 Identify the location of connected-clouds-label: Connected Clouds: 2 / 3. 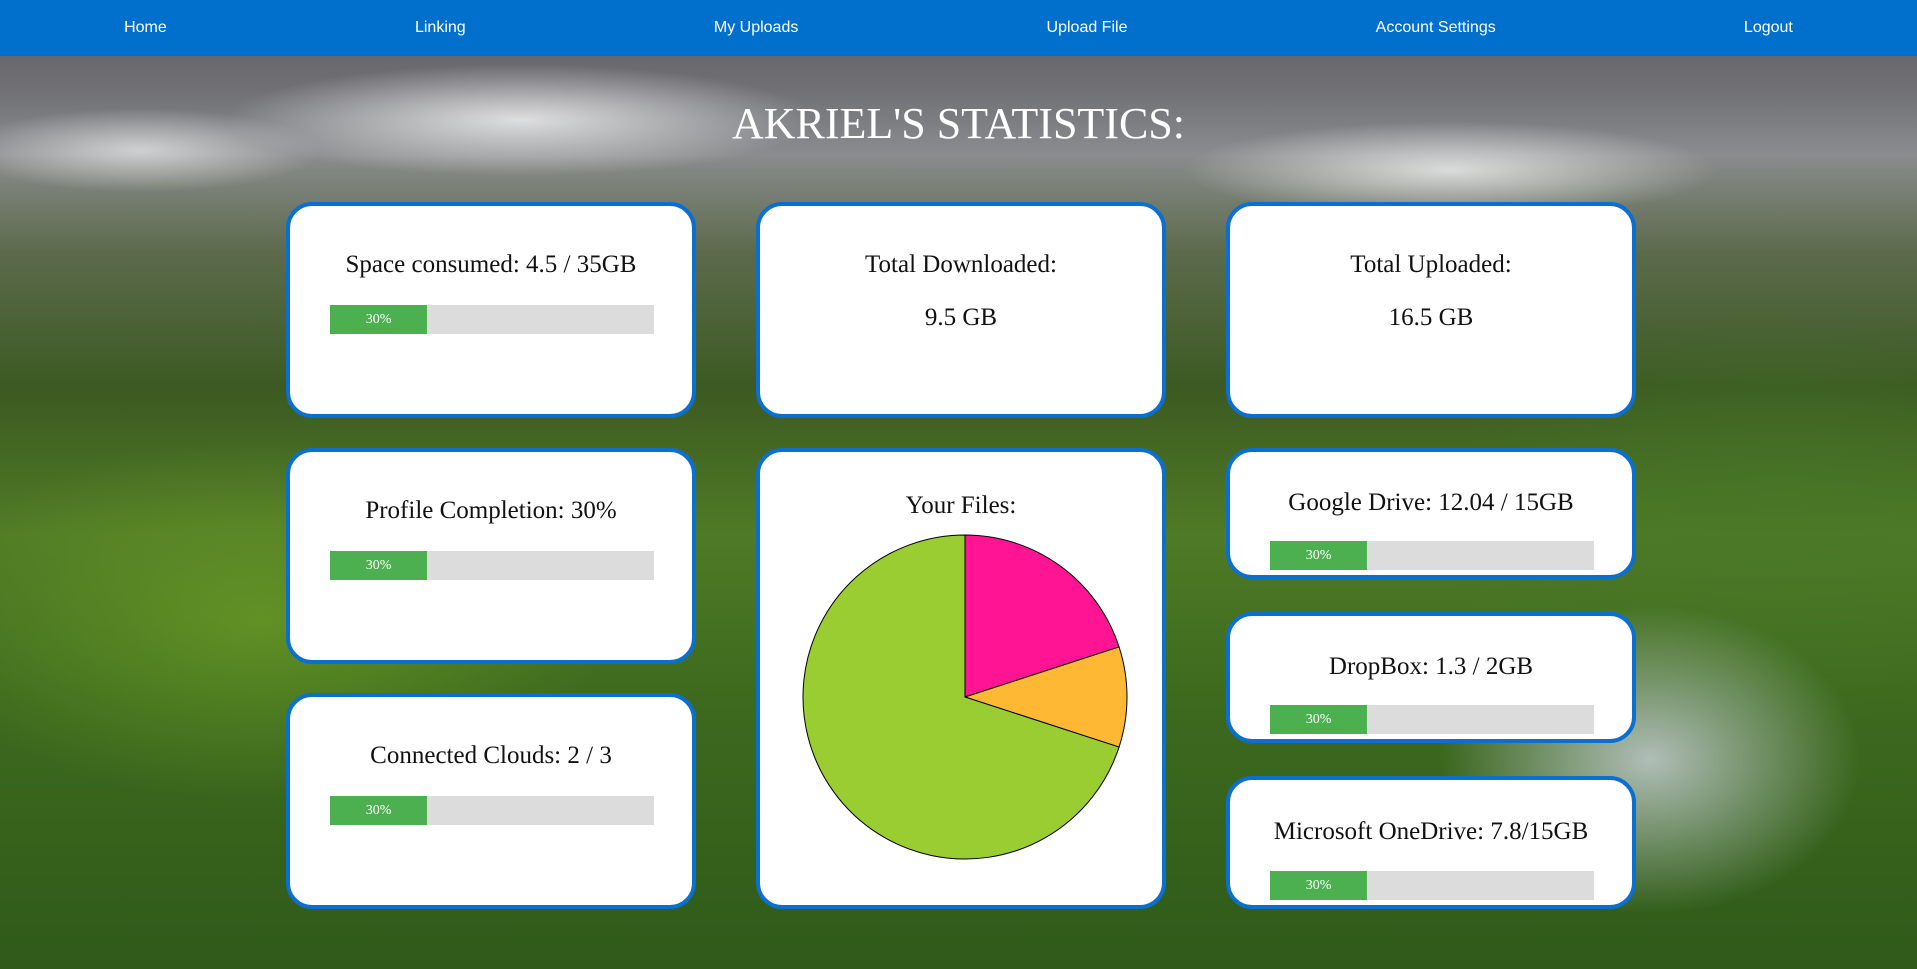
(491, 755).